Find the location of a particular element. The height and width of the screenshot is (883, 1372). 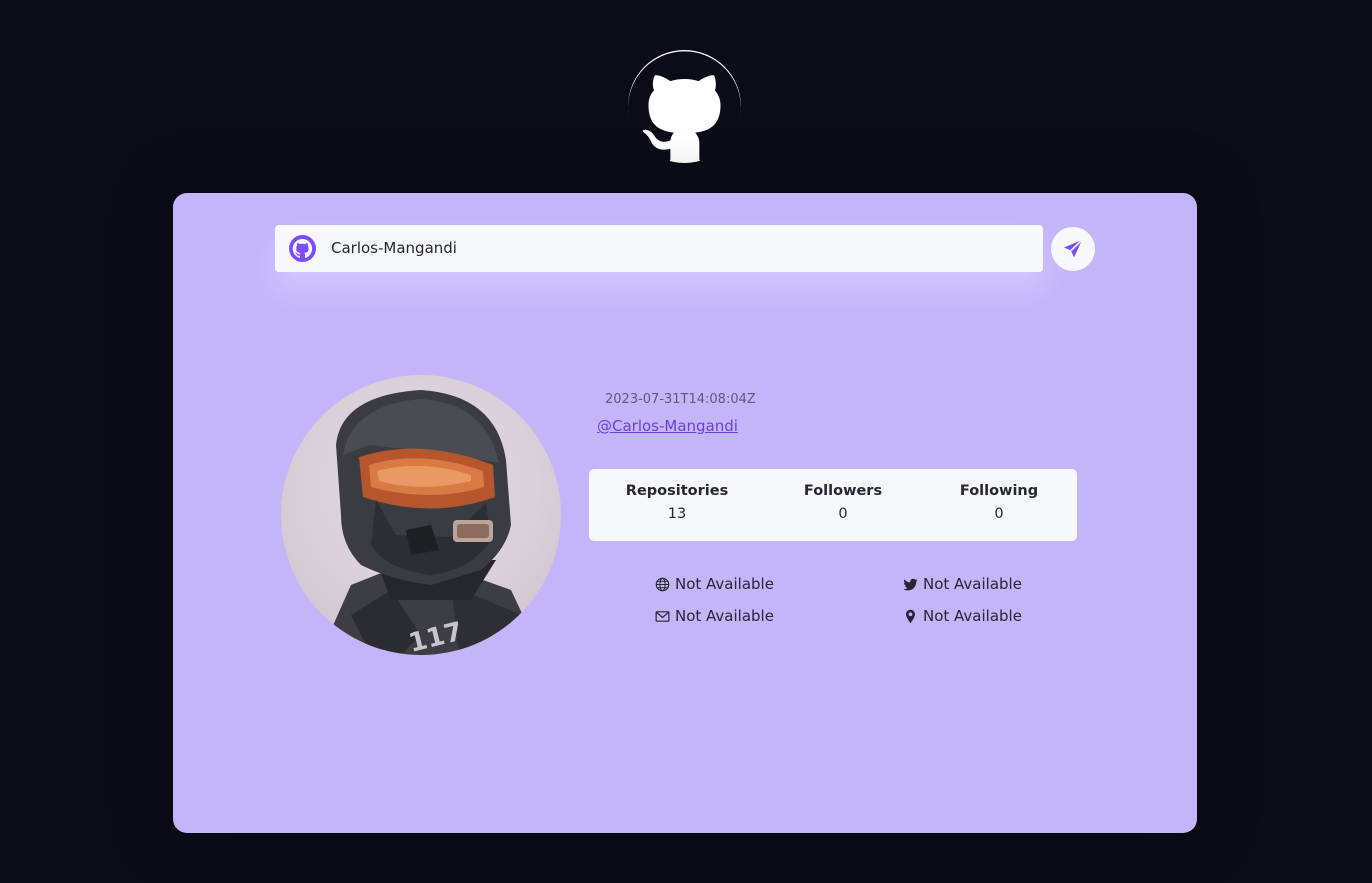

info-email: Not Available is located at coordinates (714, 616).